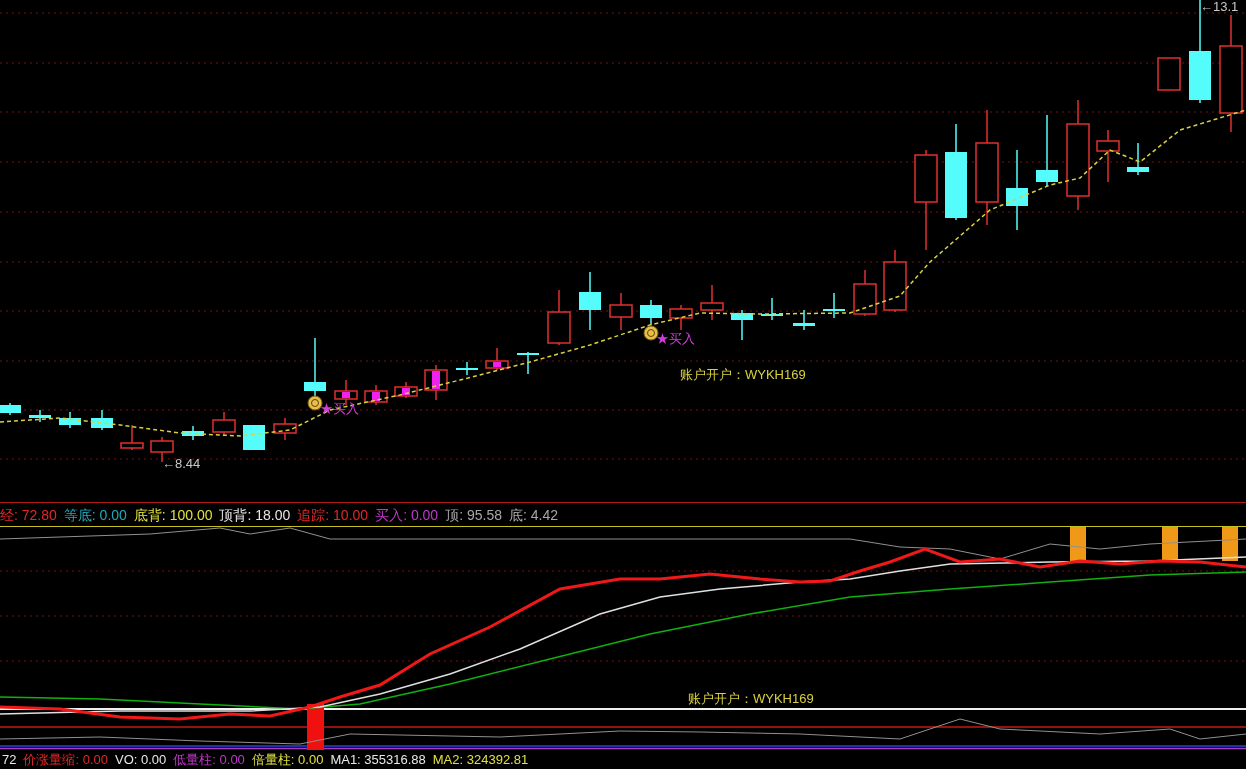 This screenshot has width=1246, height=769. What do you see at coordinates (533, 514) in the screenshot?
I see `indicator-reading: 底: 4.42` at bounding box center [533, 514].